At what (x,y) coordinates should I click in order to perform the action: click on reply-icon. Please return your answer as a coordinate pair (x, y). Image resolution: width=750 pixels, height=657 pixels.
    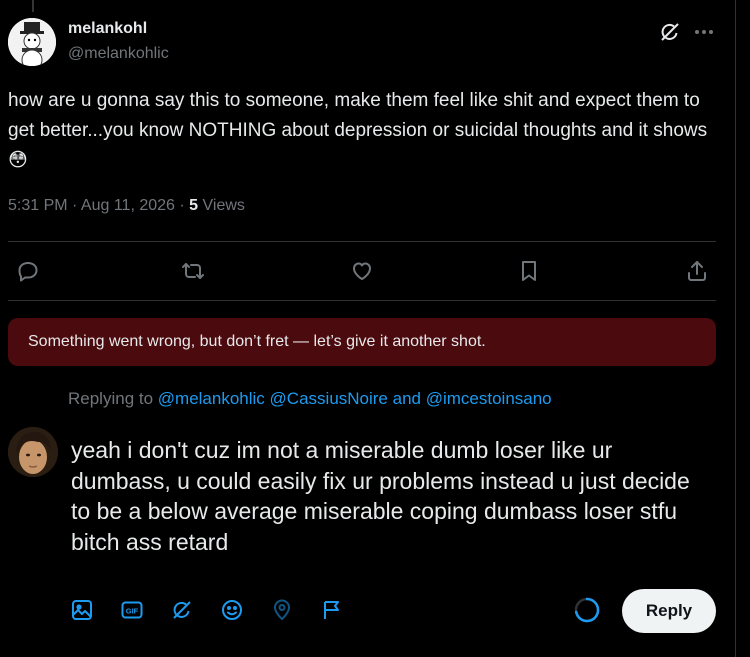
    Looking at the image, I should click on (28, 271).